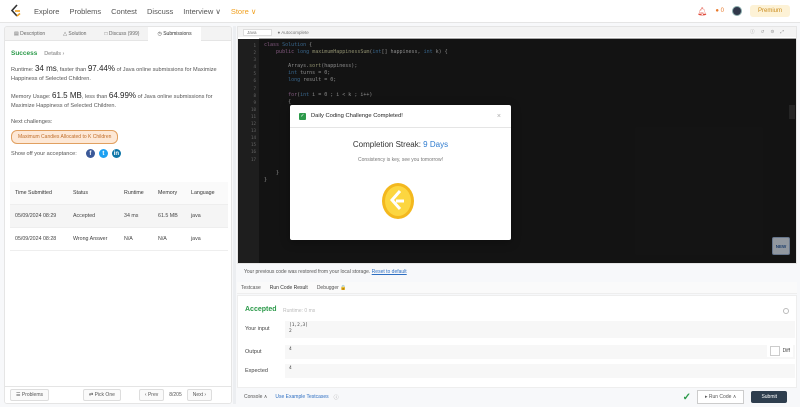 The width and height of the screenshot is (800, 407). Describe the element at coordinates (786, 311) in the screenshot. I see `info-icon` at that location.